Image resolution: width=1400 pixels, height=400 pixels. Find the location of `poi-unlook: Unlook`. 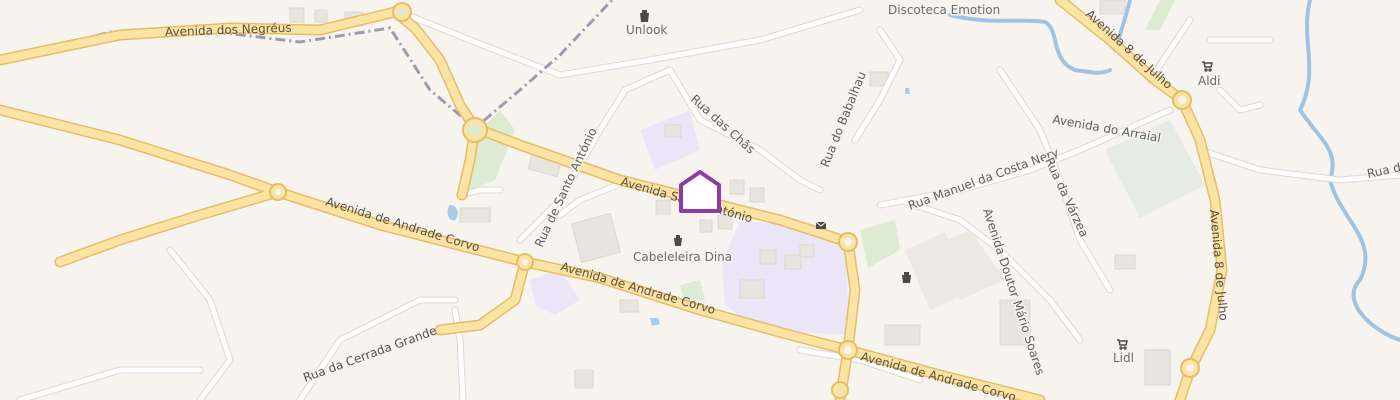

poi-unlook: Unlook is located at coordinates (647, 24).